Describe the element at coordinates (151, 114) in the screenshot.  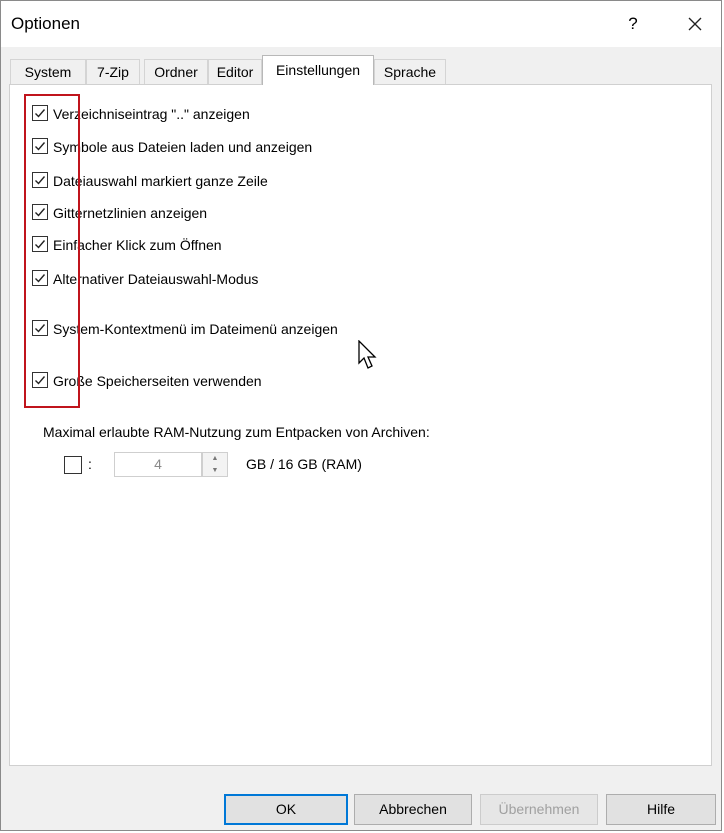
I see `setting-label: Verzeichniseintrag ".." anzeigen` at that location.